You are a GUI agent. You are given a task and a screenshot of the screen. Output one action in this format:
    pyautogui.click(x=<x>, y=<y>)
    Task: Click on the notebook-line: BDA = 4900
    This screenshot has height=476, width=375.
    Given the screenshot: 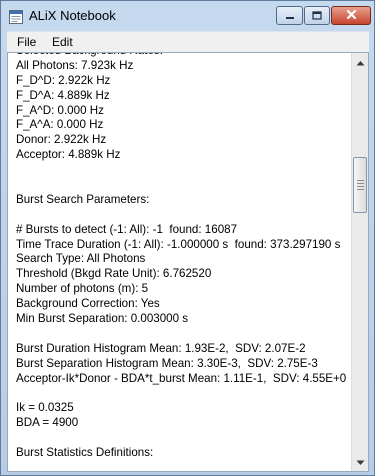 What is the action you would take?
    pyautogui.click(x=47, y=423)
    